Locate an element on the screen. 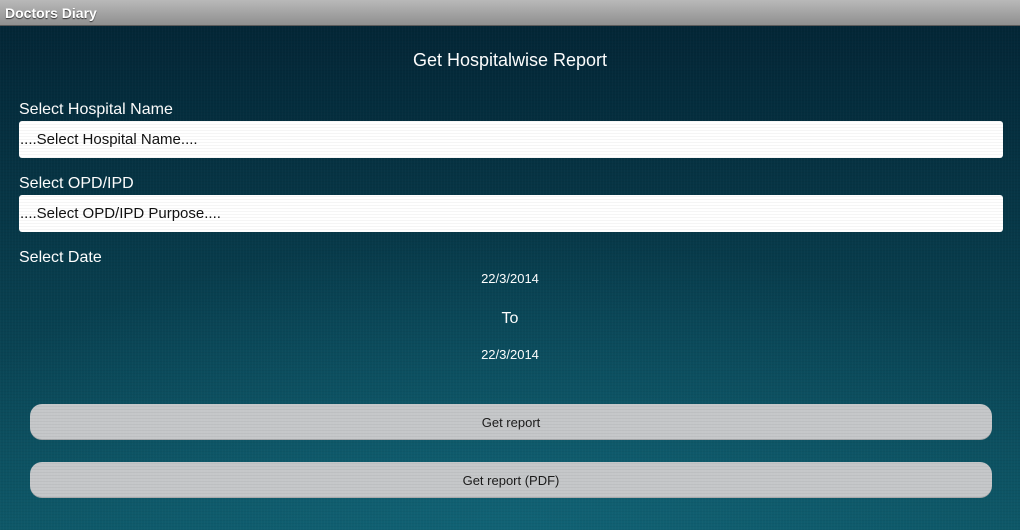 The image size is (1020, 530). hospital-label: Select Hospital Name is located at coordinates (96, 109).